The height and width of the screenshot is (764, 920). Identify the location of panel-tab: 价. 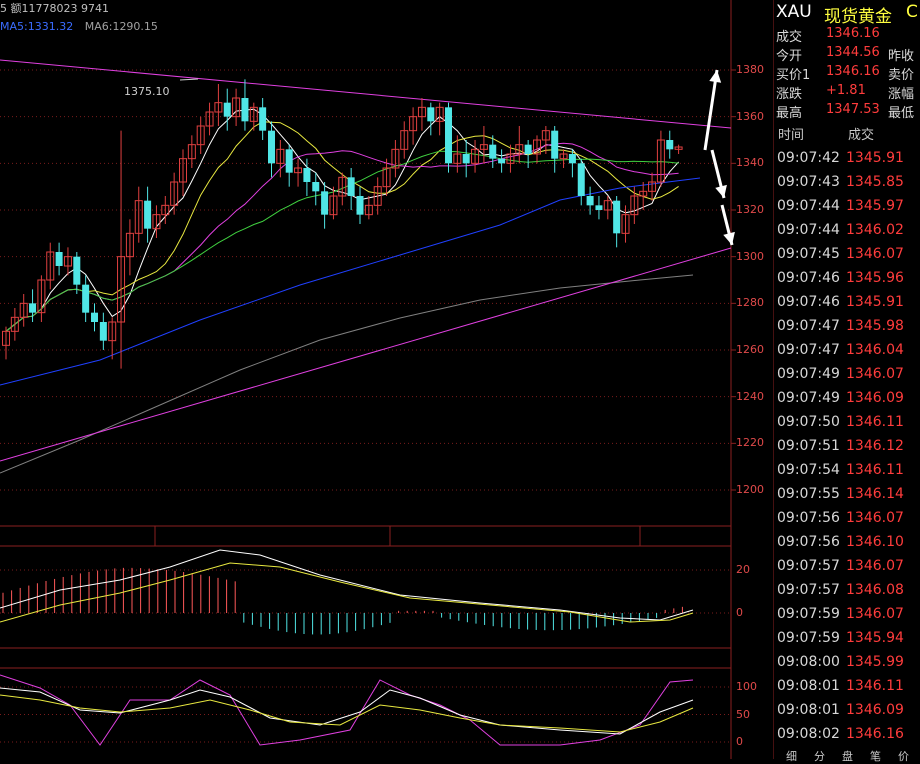
(903, 756).